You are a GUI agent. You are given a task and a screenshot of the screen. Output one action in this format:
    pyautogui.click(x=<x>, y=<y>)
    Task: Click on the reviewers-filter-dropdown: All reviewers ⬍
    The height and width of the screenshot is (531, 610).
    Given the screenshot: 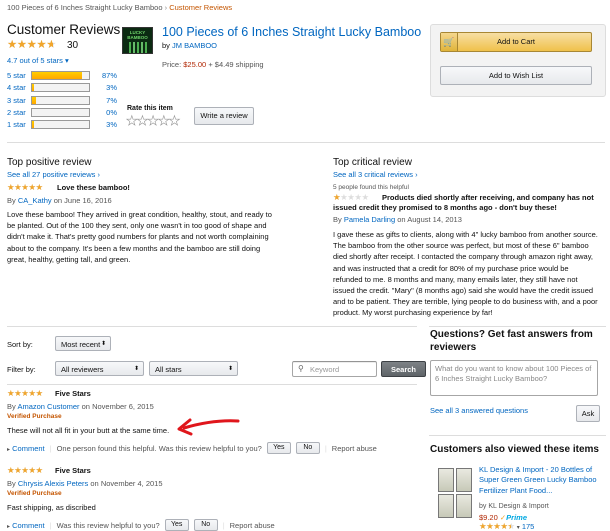 What is the action you would take?
    pyautogui.click(x=99, y=368)
    